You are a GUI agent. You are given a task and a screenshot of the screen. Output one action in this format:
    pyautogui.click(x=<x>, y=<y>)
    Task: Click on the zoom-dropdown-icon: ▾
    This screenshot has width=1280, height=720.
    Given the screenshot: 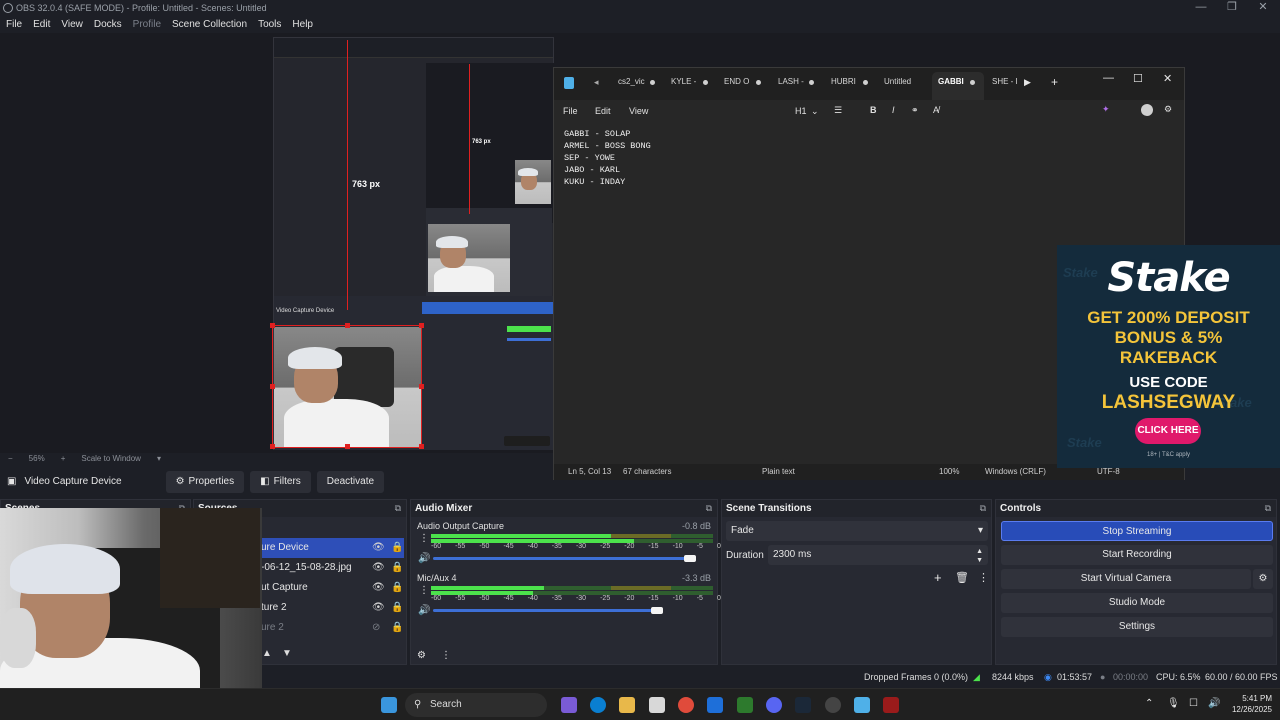 What is the action you would take?
    pyautogui.click(x=159, y=459)
    